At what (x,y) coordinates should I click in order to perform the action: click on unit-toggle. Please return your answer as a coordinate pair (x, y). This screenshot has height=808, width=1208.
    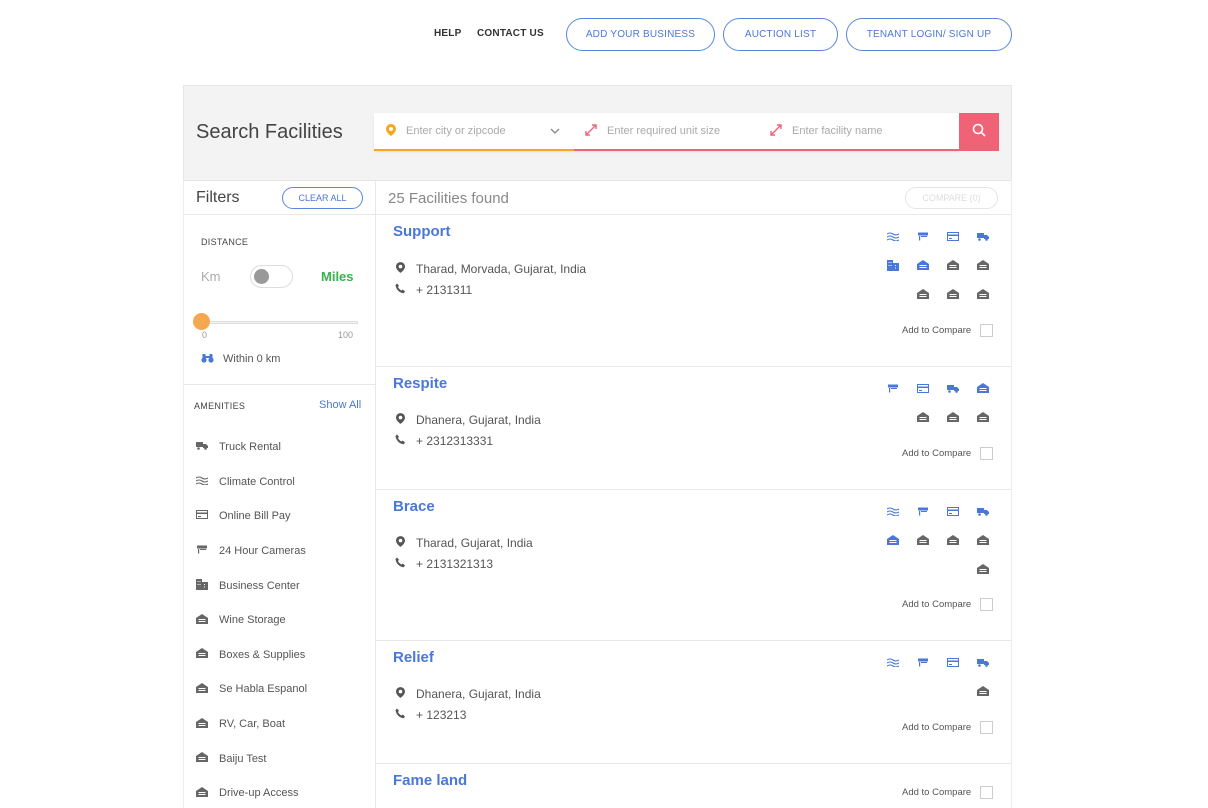
    Looking at the image, I should click on (271, 276).